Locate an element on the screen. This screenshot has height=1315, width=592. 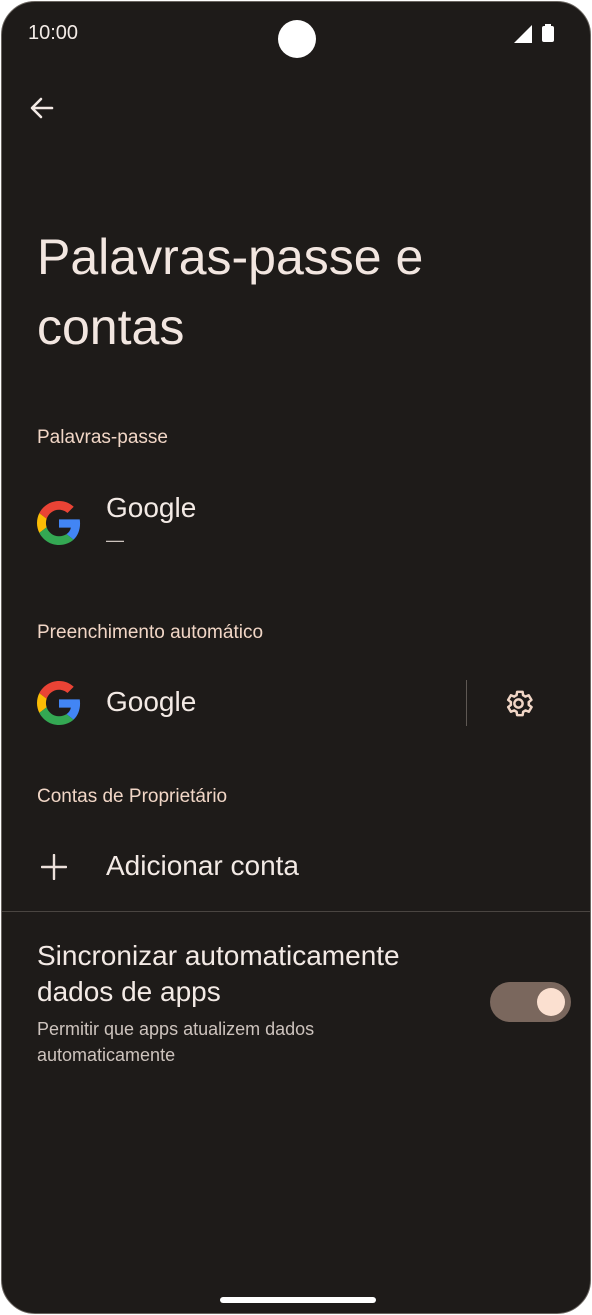
back-arrow-icon is located at coordinates (42, 108).